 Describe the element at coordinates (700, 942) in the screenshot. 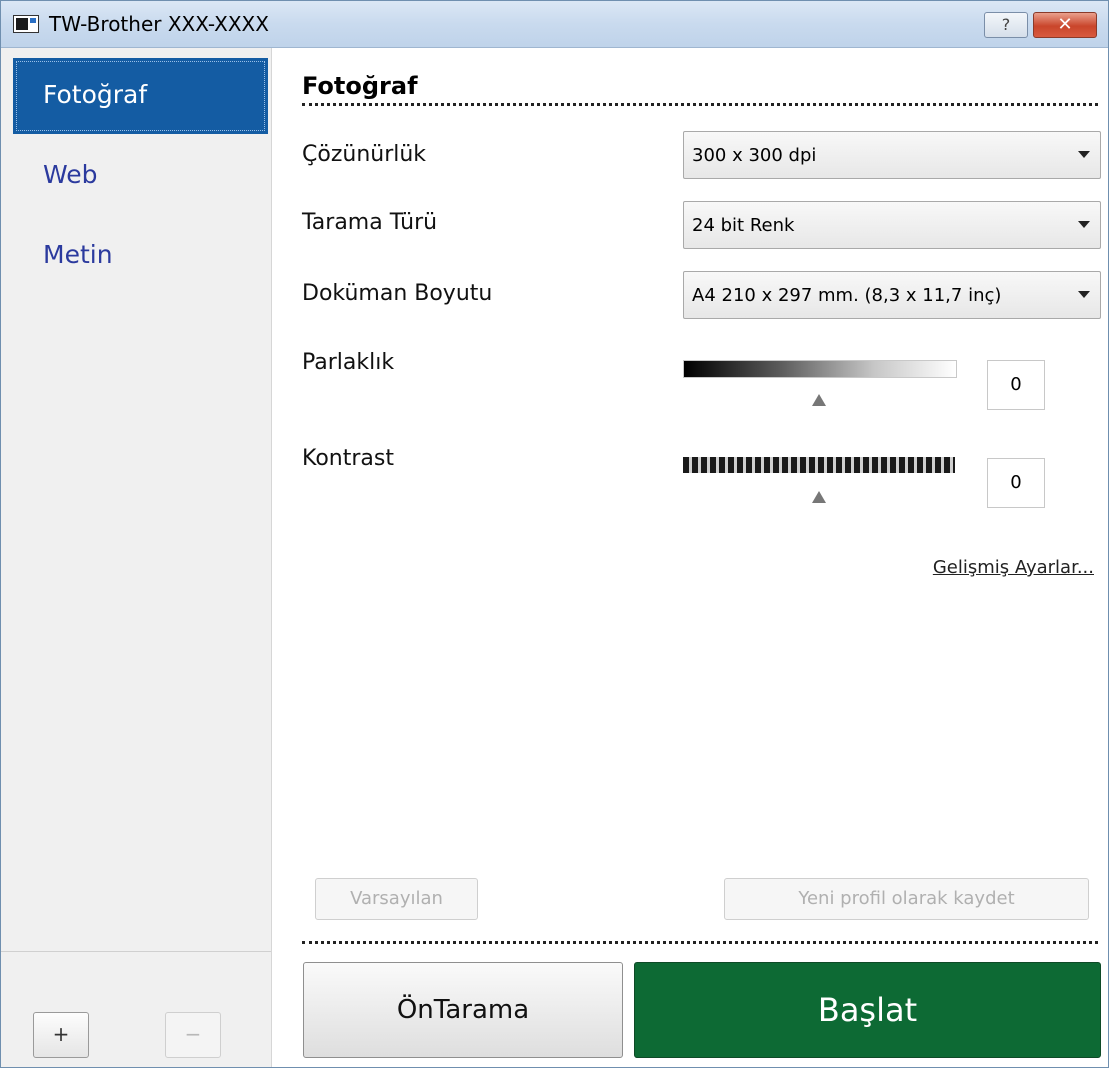

I see `footer-divider` at that location.